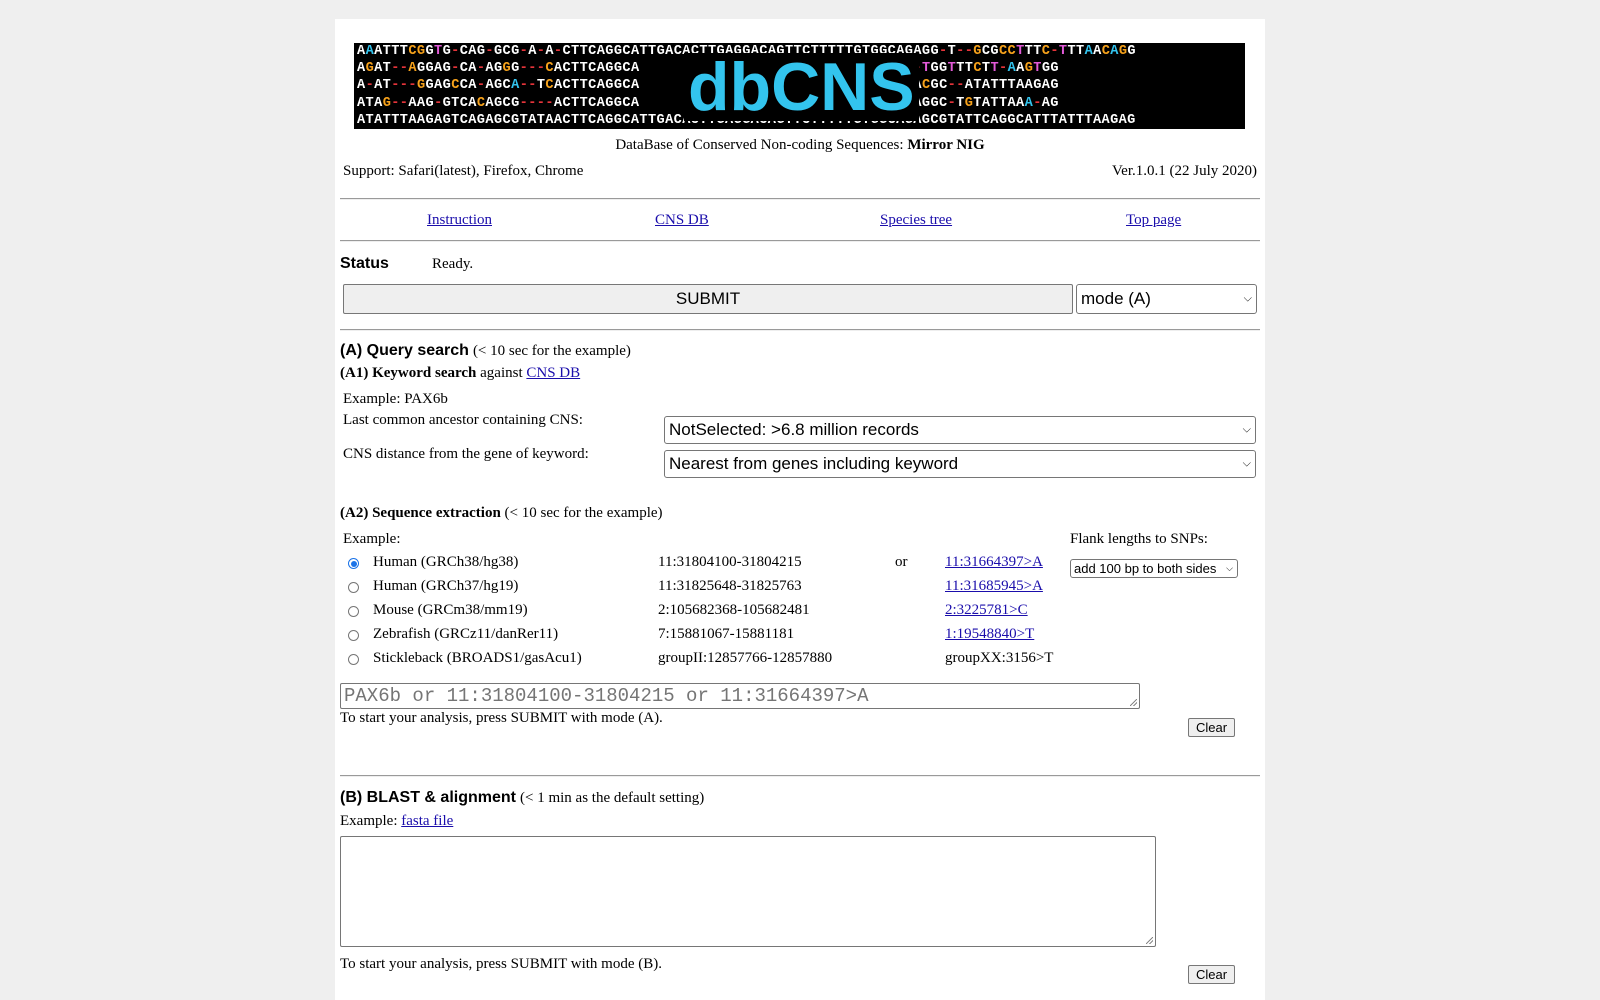  What do you see at coordinates (463, 420) in the screenshot?
I see `lca-label: Last common ancestor containing CNS:` at bounding box center [463, 420].